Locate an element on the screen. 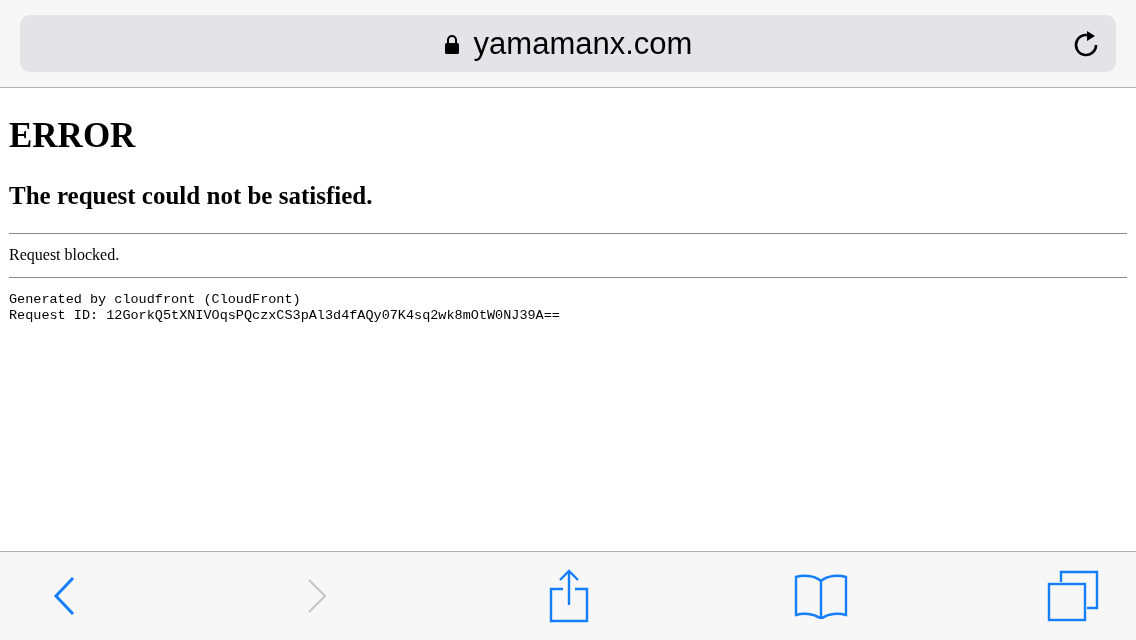 The image size is (1136, 640). detail-line: Generated by cloudfront (CloudFront) is located at coordinates (155, 300).